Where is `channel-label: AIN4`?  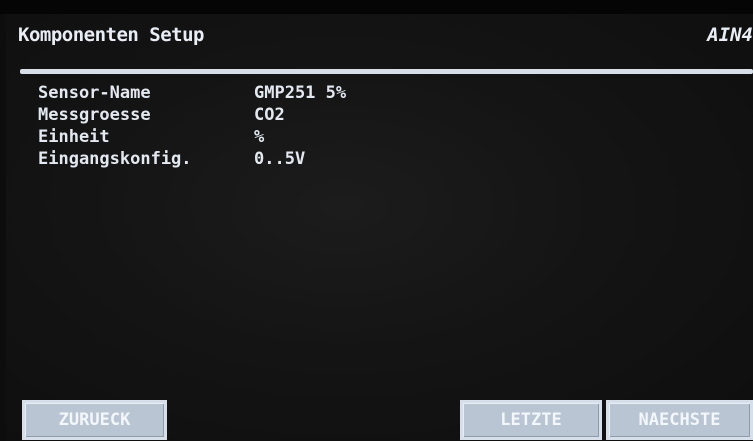 channel-label: AIN4 is located at coordinates (730, 35).